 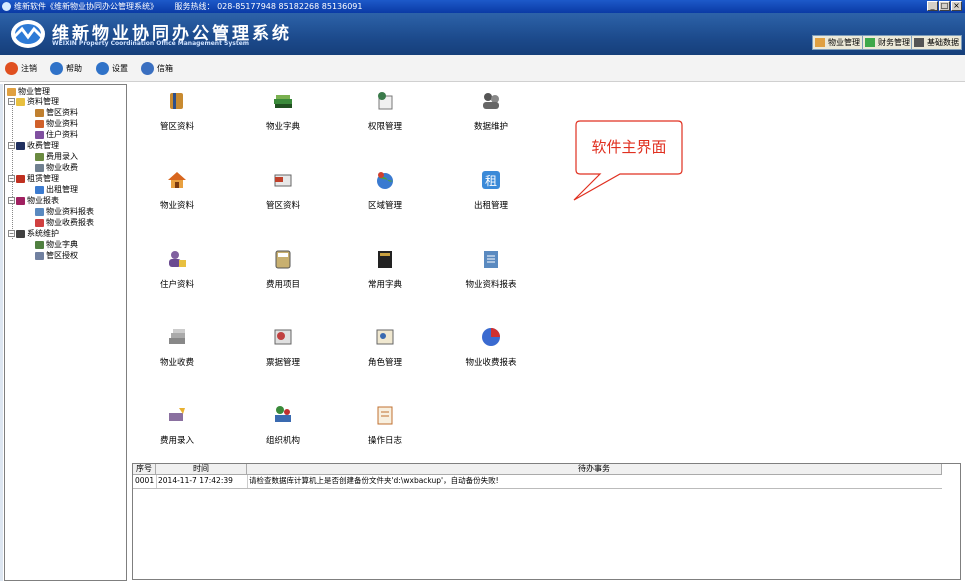 What do you see at coordinates (177, 425) in the screenshot?
I see `icon-fee-entry: 费用录入` at bounding box center [177, 425].